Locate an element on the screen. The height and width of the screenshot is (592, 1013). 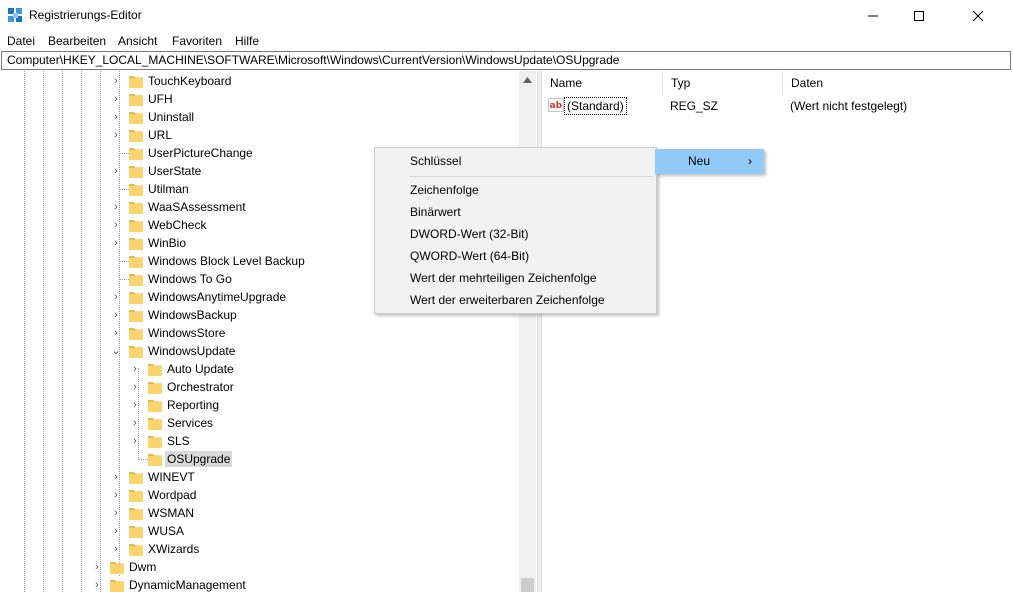
menu-datei: Datei is located at coordinates (21, 41).